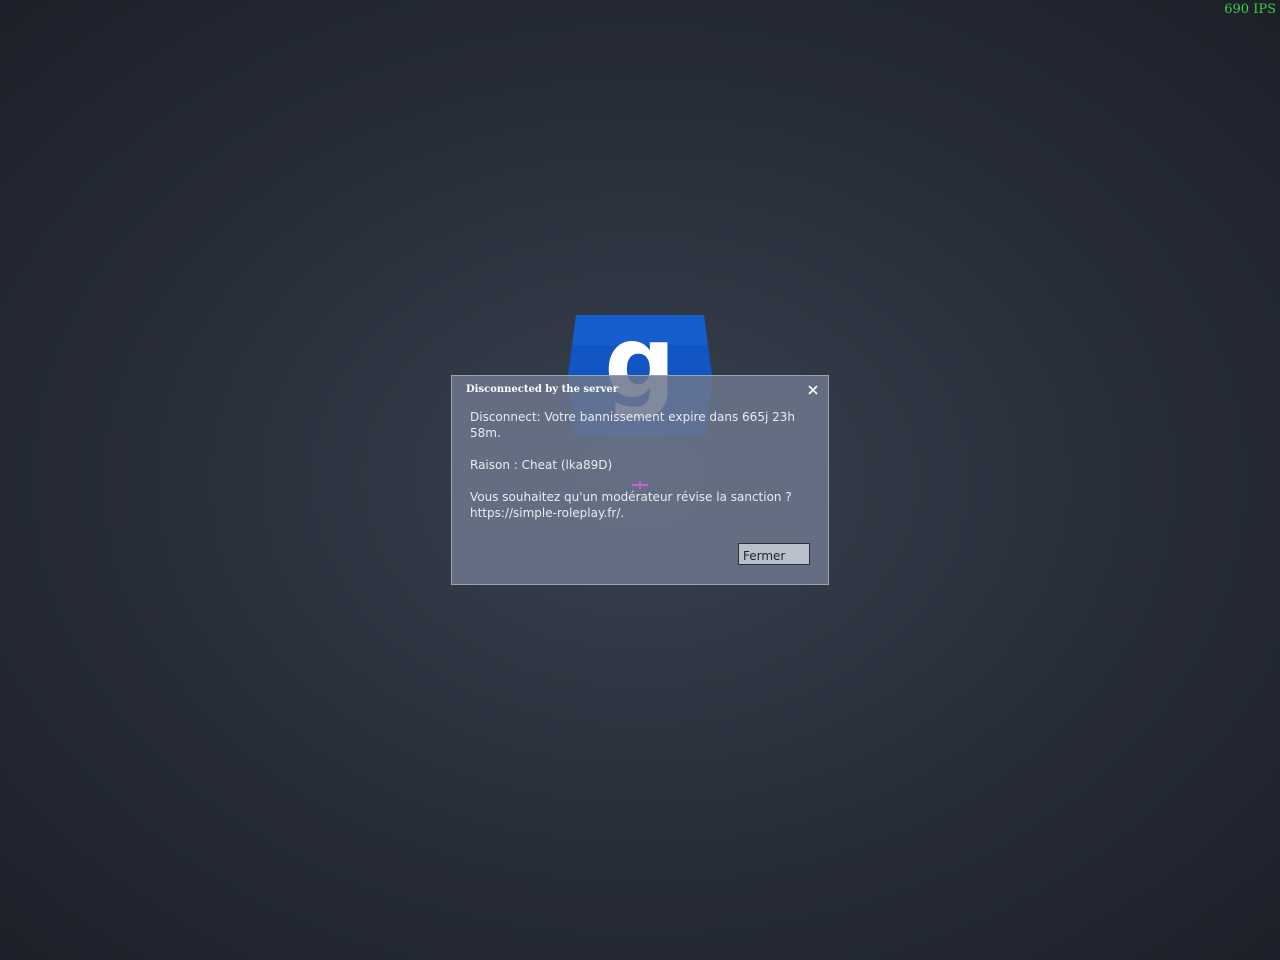  What do you see at coordinates (542, 389) in the screenshot?
I see `dialog-title: Disconnected by the server` at bounding box center [542, 389].